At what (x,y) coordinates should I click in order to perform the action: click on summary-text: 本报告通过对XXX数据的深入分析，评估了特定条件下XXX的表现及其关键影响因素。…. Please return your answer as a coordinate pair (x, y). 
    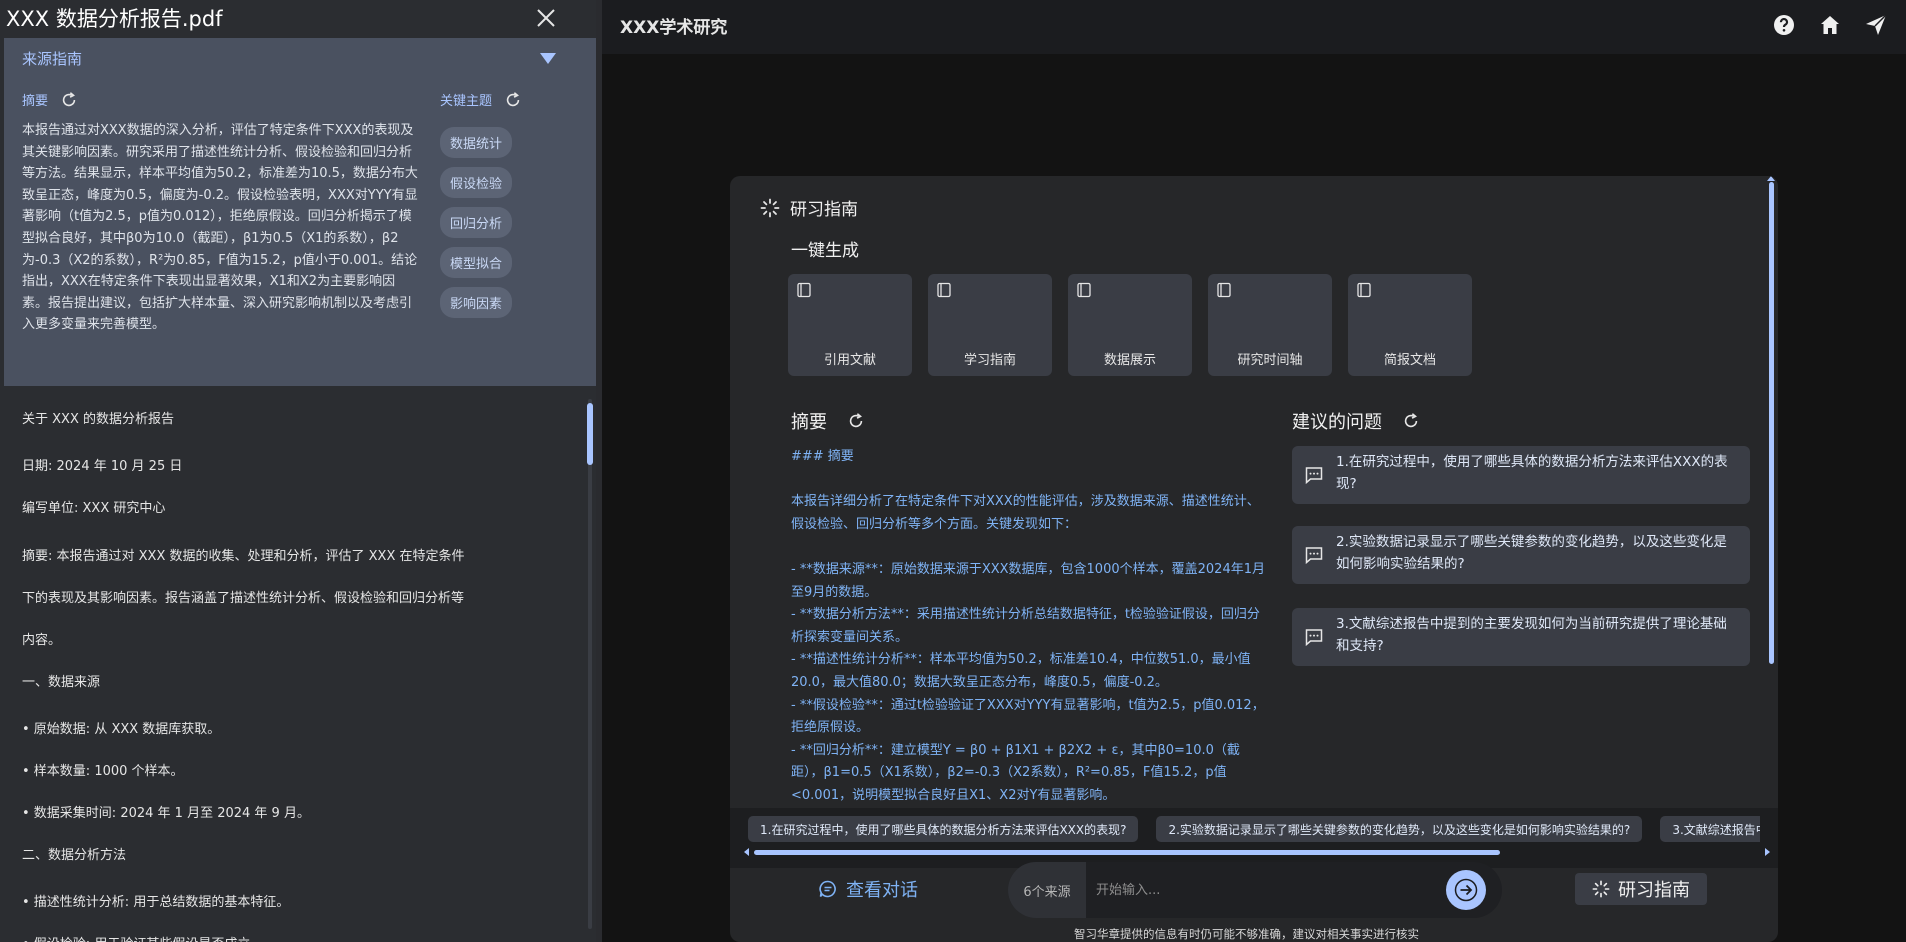
    Looking at the image, I should click on (220, 228).